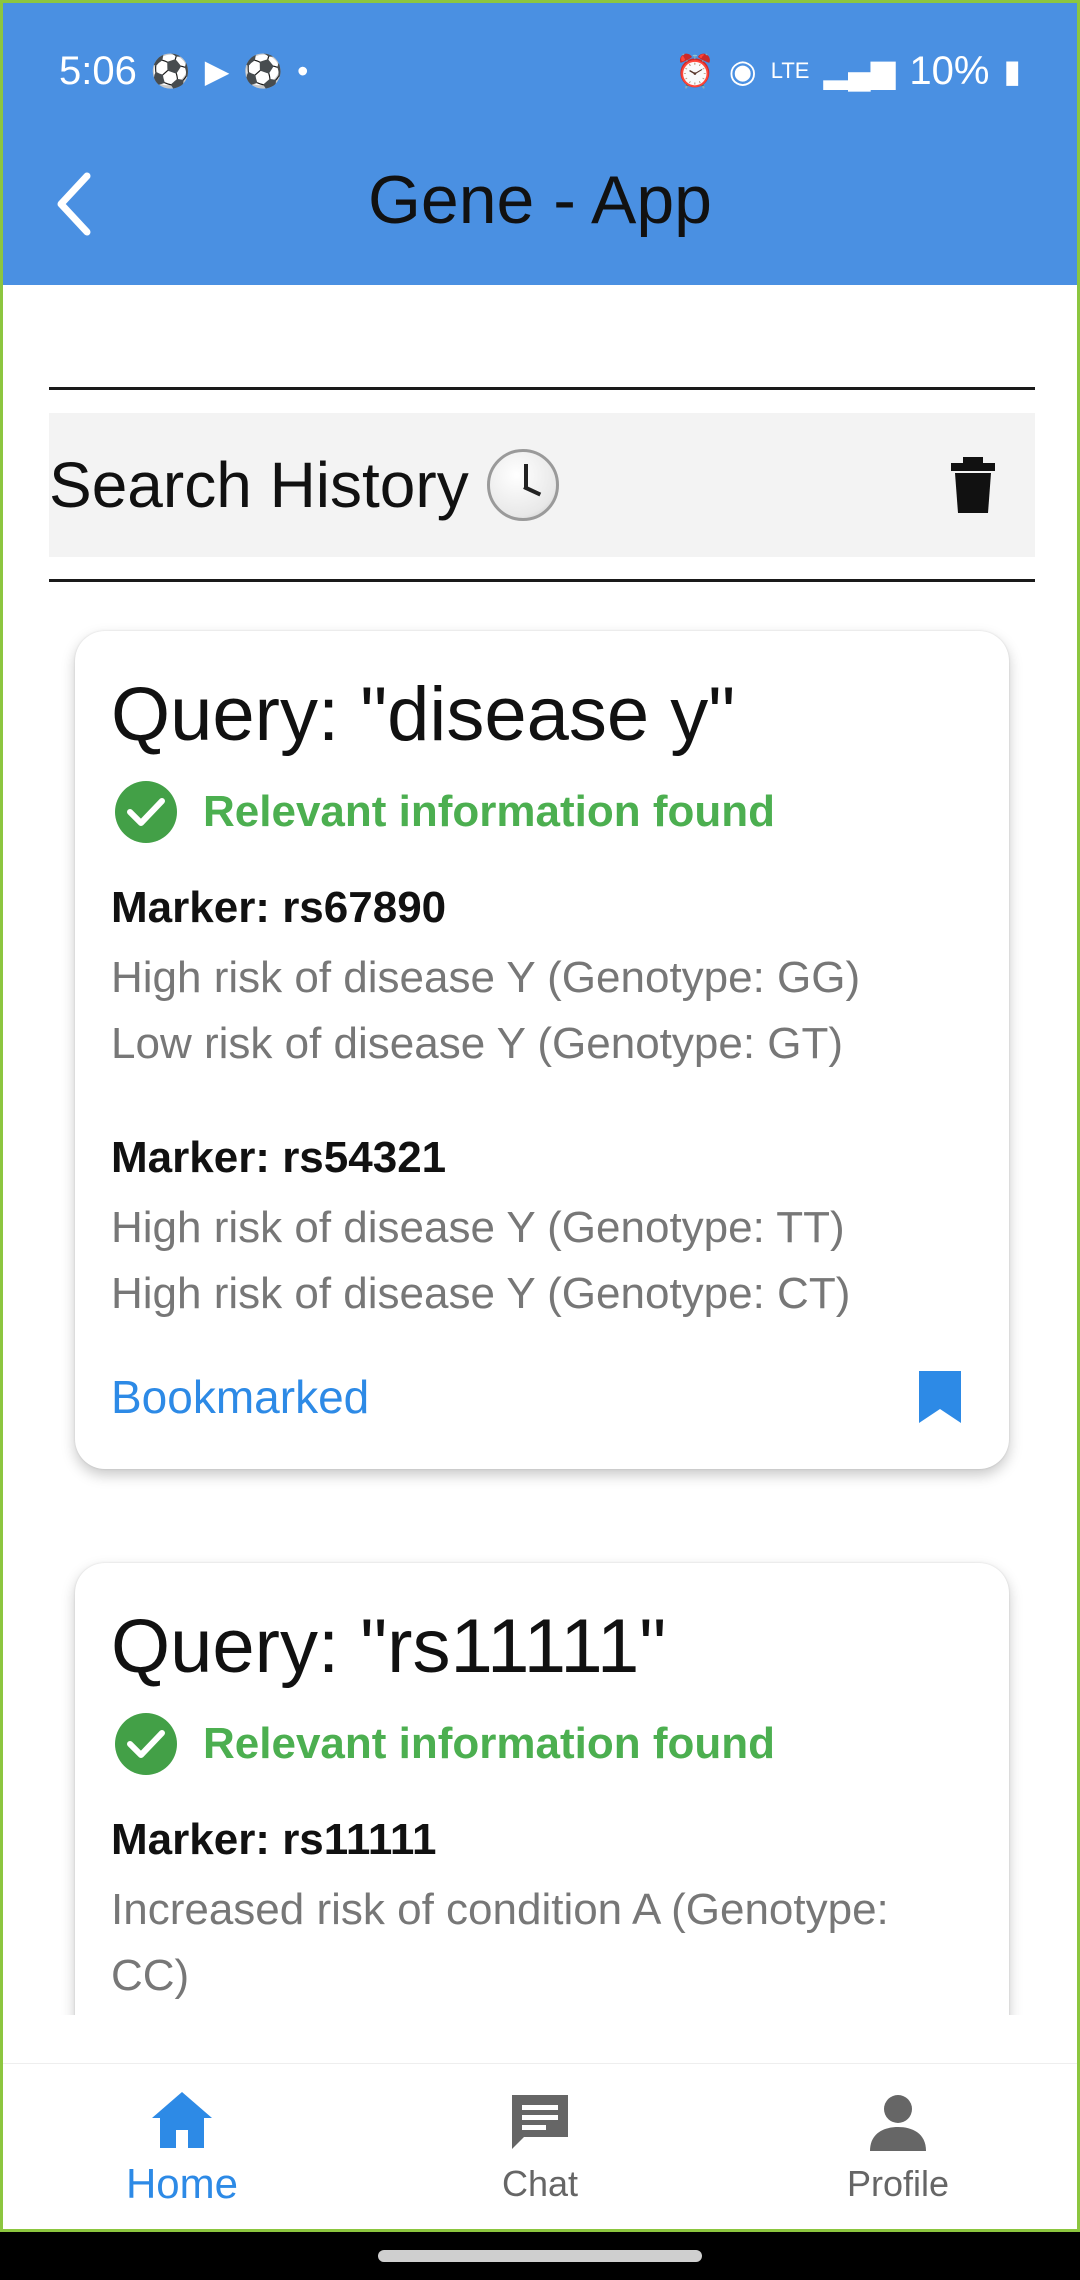 The height and width of the screenshot is (2280, 1080). Describe the element at coordinates (973, 485) in the screenshot. I see `trash-icon` at that location.